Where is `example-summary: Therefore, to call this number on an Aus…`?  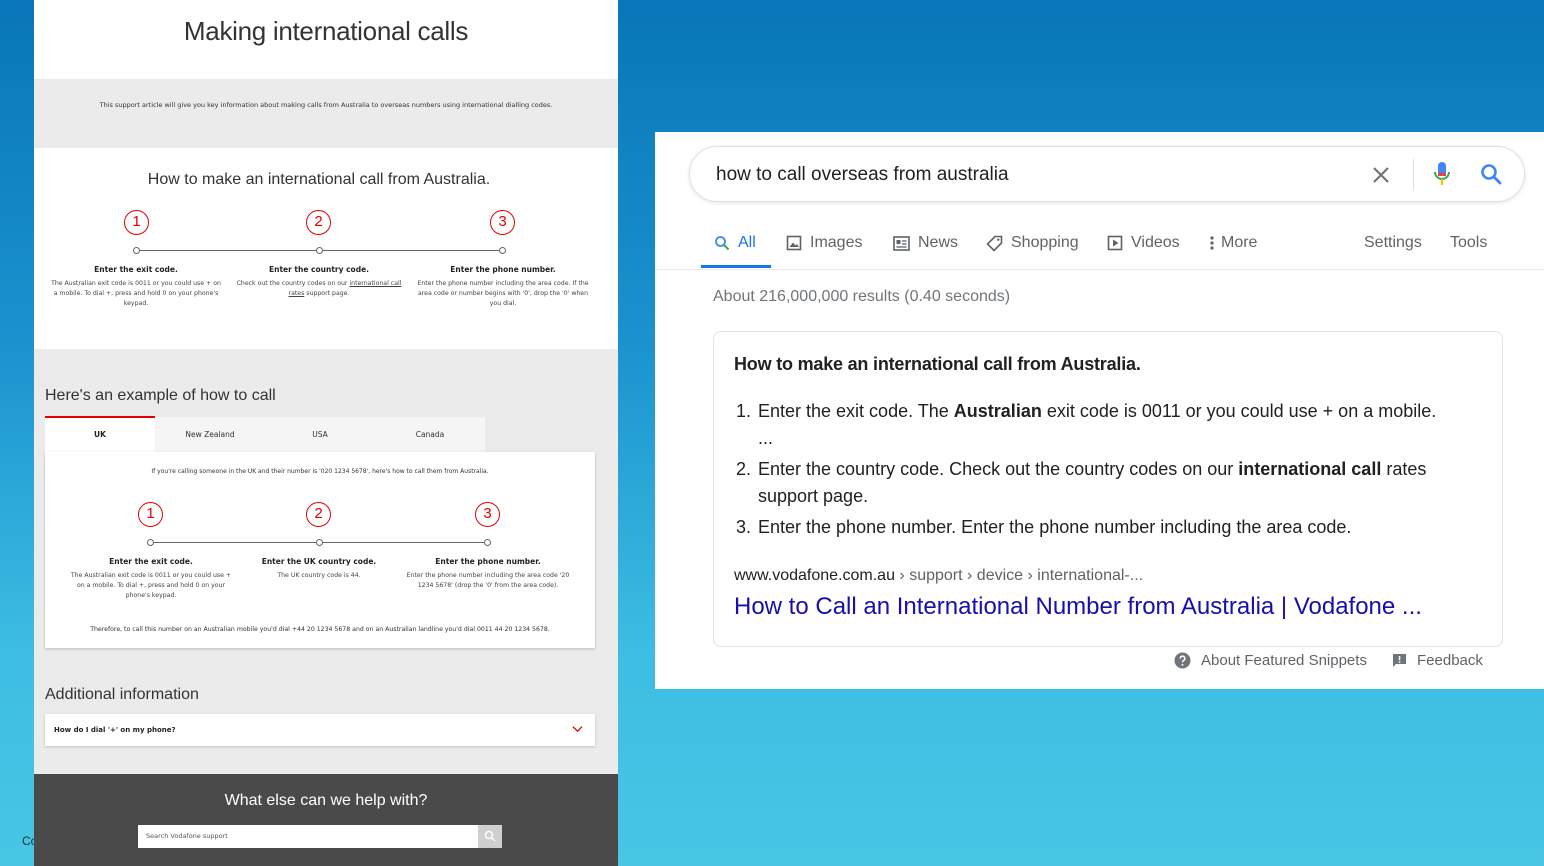 example-summary: Therefore, to call this number on an Aus… is located at coordinates (320, 629).